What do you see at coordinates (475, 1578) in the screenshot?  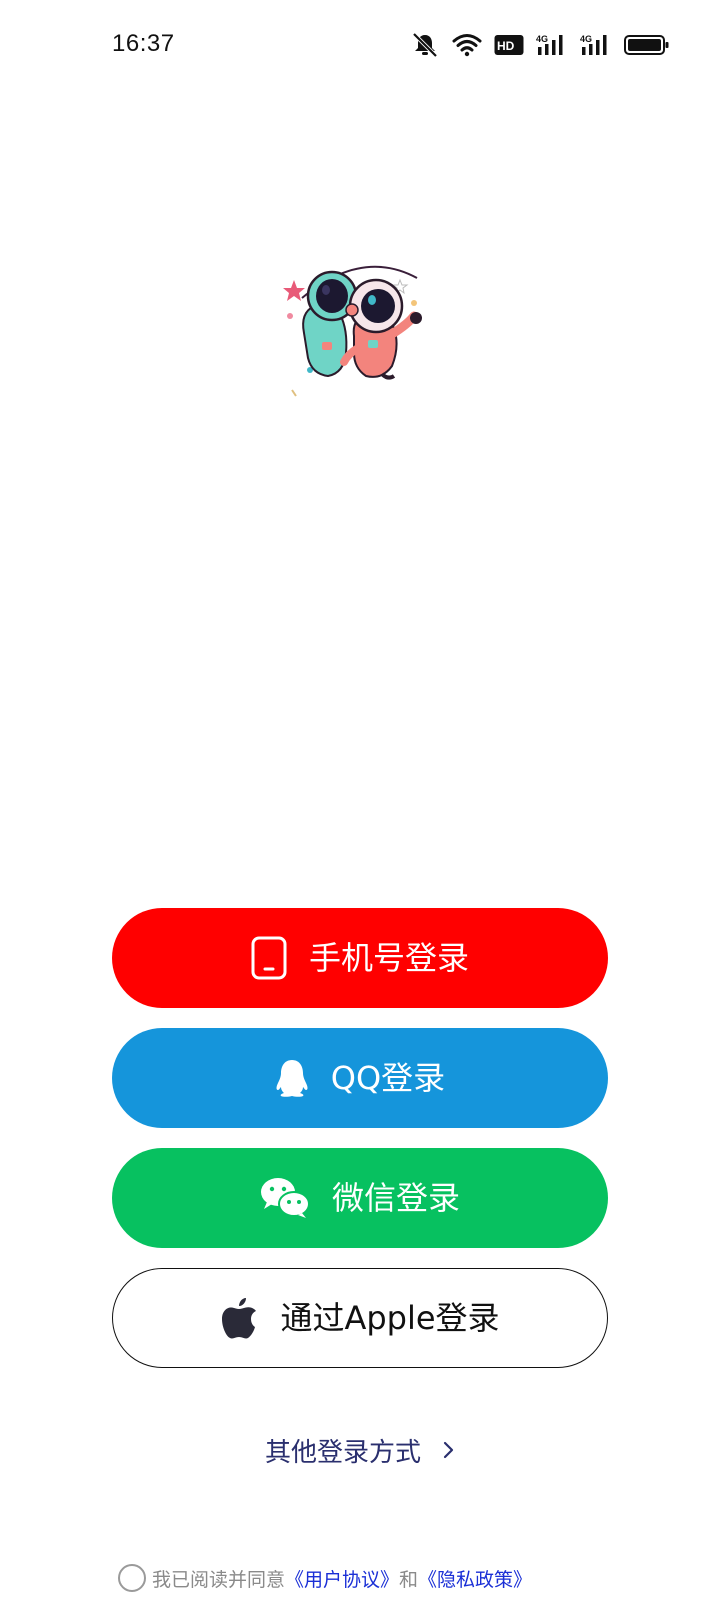 I see `privacy-policy-link: 《隐私政策》` at bounding box center [475, 1578].